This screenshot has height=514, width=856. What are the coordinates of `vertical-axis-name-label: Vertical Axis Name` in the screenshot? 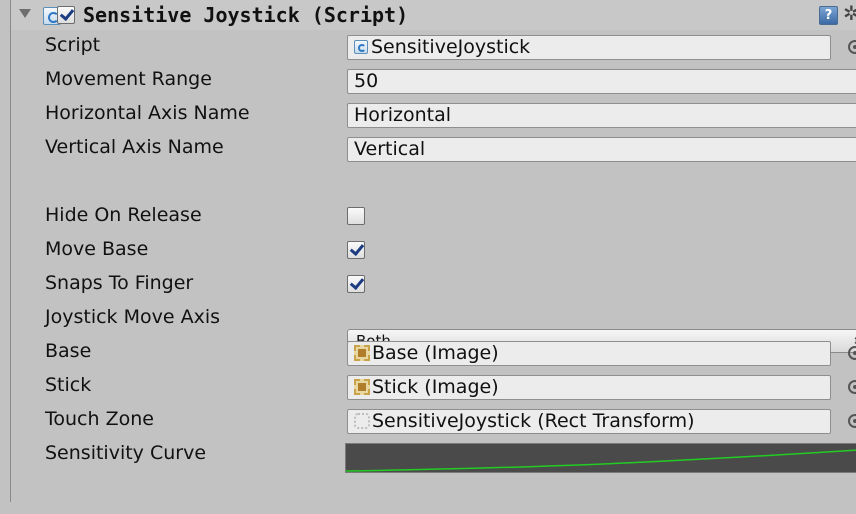 It's located at (134, 147).